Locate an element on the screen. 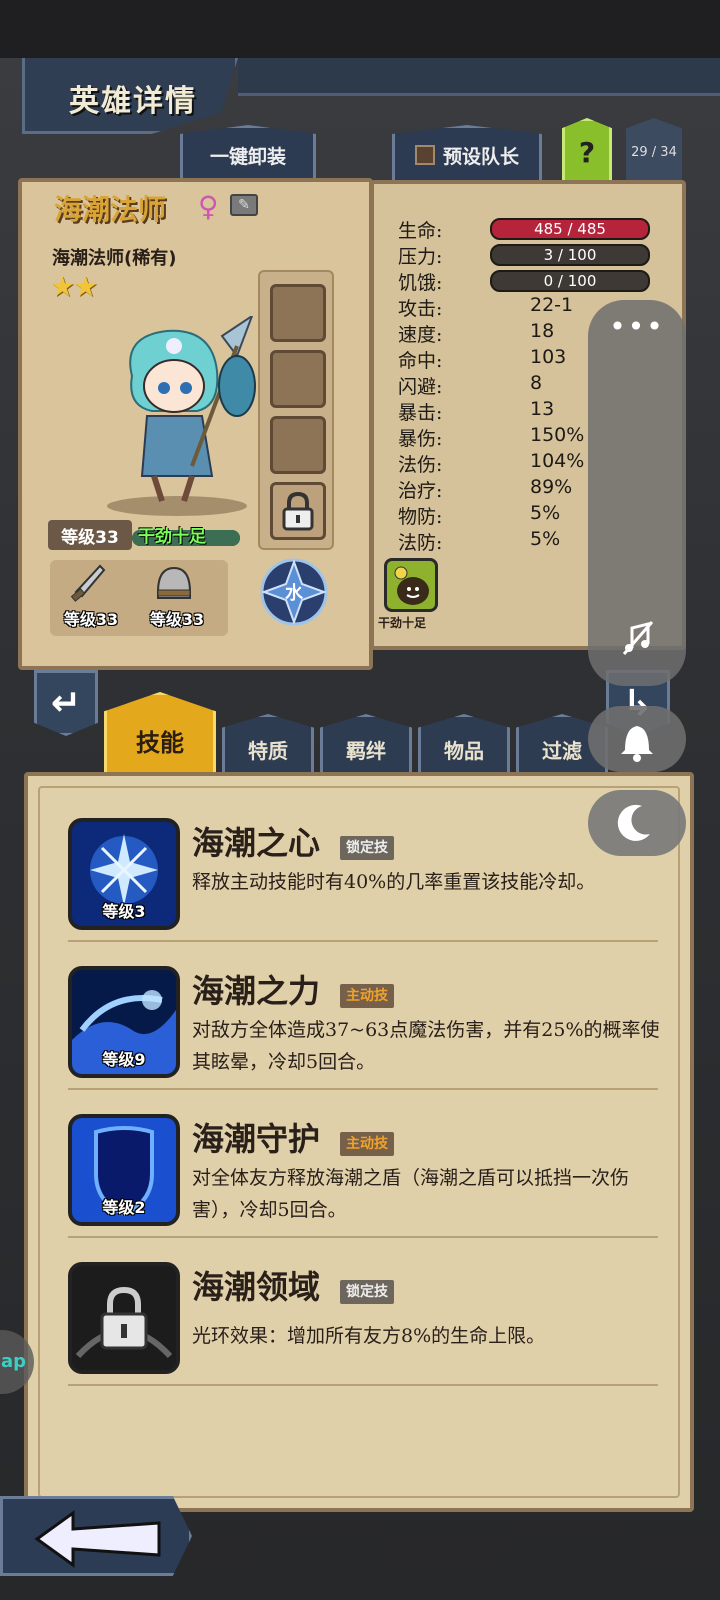 This screenshot has width=720, height=1600. hero-count: 29 / 34 is located at coordinates (654, 152).